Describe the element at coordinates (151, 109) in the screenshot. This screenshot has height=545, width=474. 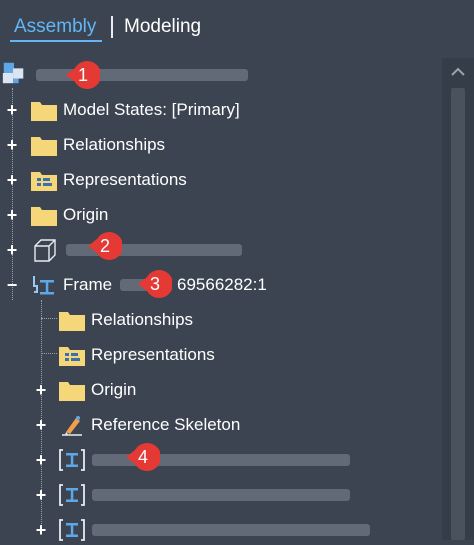
I see `tree-item-label: Model States: [Primary]` at that location.